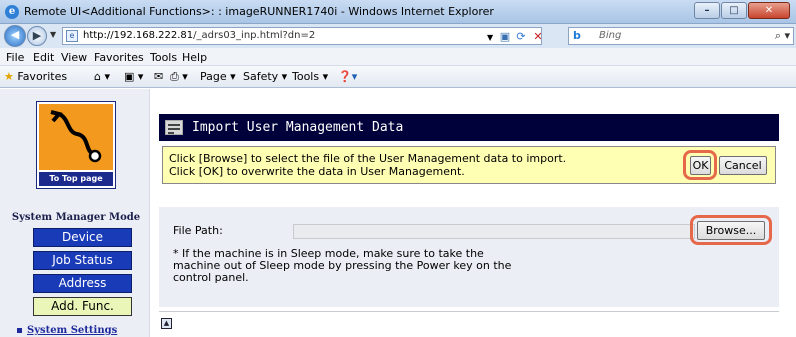  What do you see at coordinates (505, 36) in the screenshot?
I see `compatibility-view-icon: ▣` at bounding box center [505, 36].